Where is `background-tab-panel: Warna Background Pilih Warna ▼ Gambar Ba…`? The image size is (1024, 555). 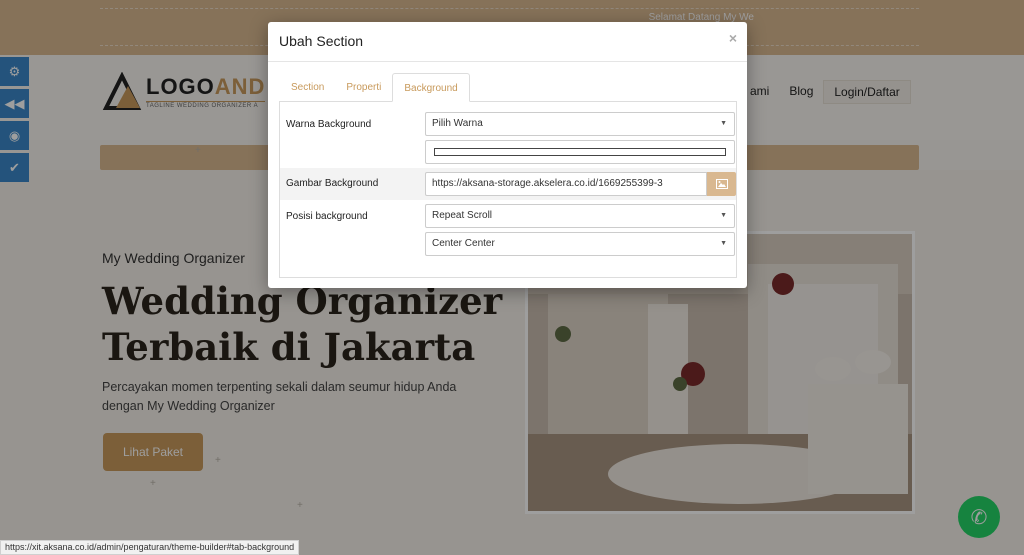
background-tab-panel: Warna Background Pilih Warna ▼ Gambar Ba… is located at coordinates (508, 189).